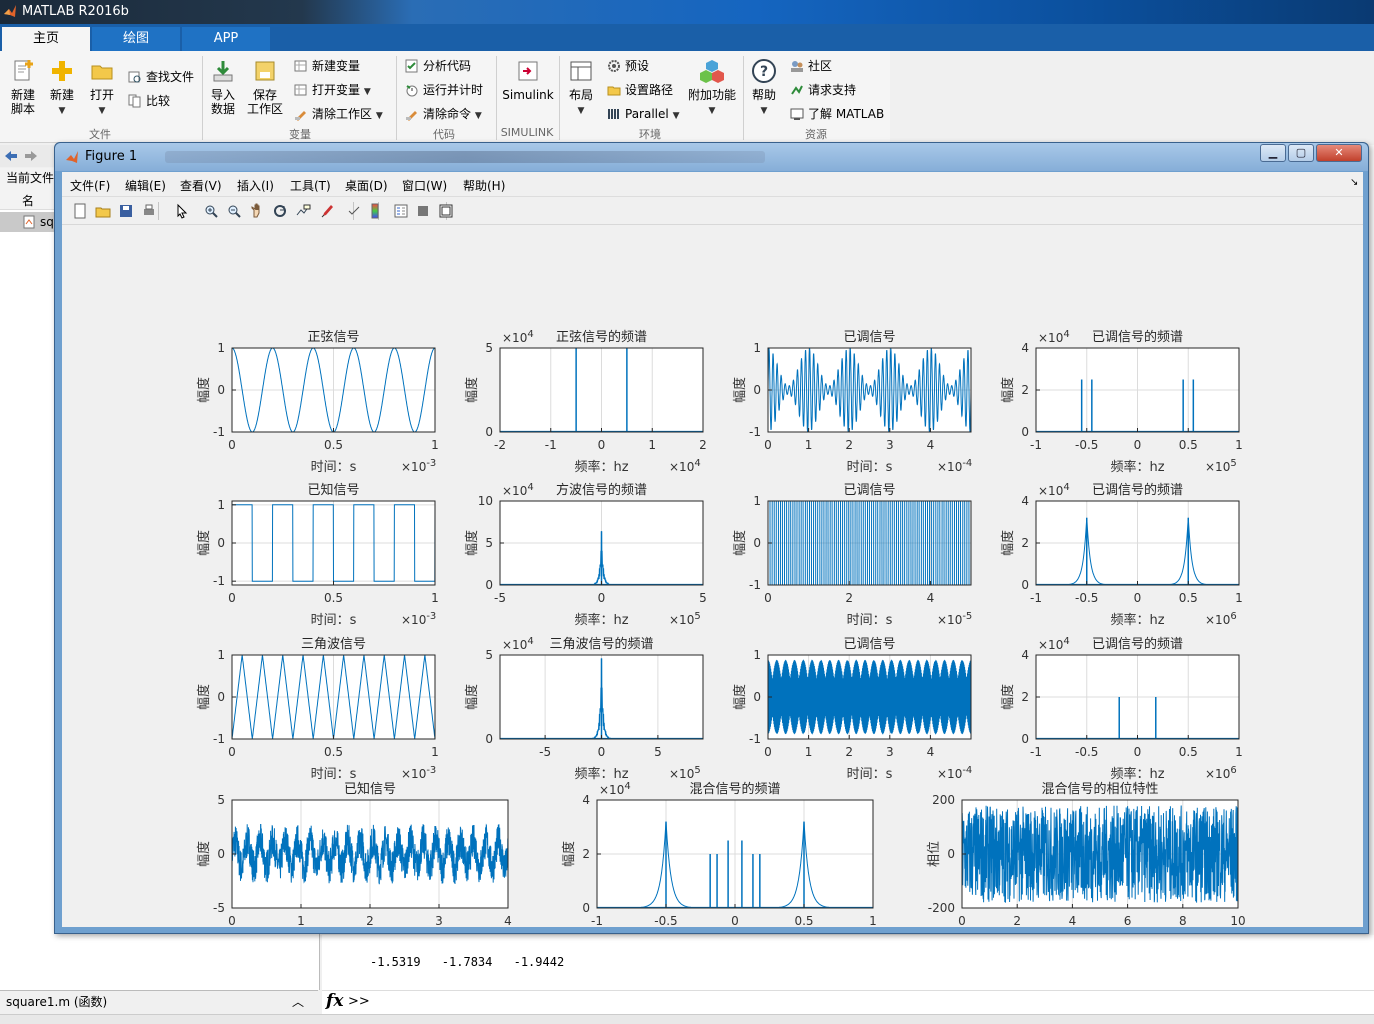  I want to click on new-script-button: 新建 脚本, so click(23, 87).